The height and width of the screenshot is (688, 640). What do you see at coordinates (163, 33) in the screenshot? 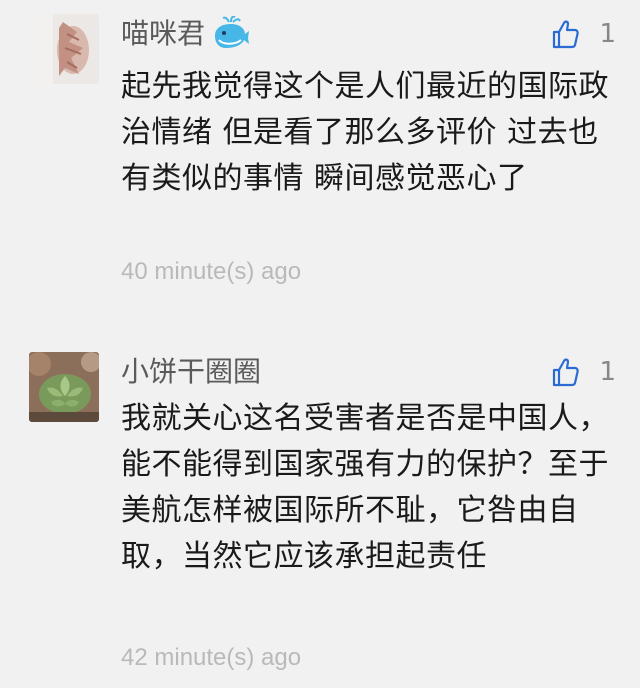
I see `username-text: 喵咪君` at bounding box center [163, 33].